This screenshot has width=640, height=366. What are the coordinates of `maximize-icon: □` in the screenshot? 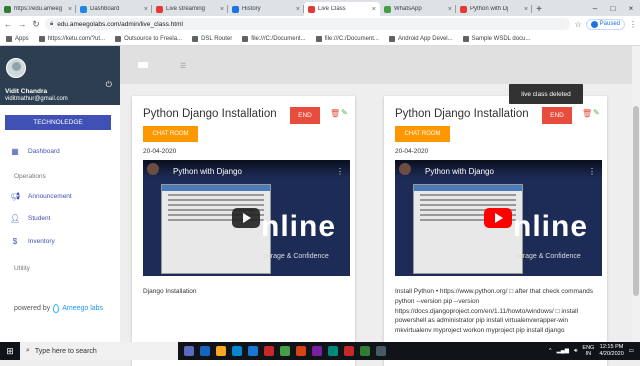 It's located at (613, 8).